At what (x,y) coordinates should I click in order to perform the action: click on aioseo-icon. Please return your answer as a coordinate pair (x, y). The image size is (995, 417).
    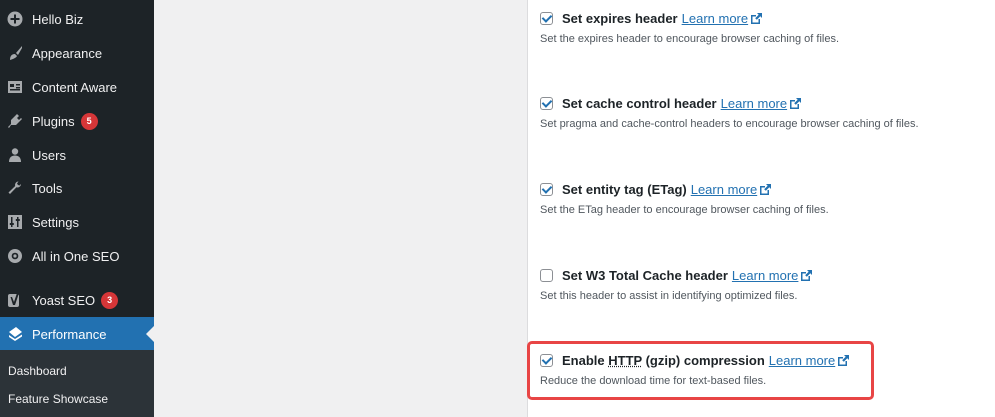
    Looking at the image, I should click on (15, 256).